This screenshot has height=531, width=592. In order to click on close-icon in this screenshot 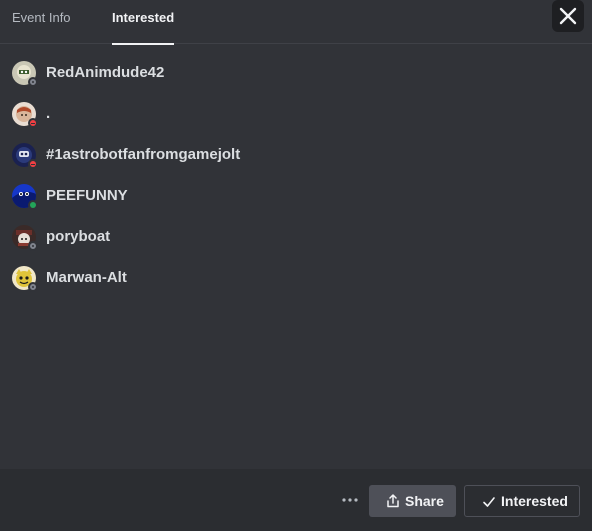, I will do `click(568, 16)`.